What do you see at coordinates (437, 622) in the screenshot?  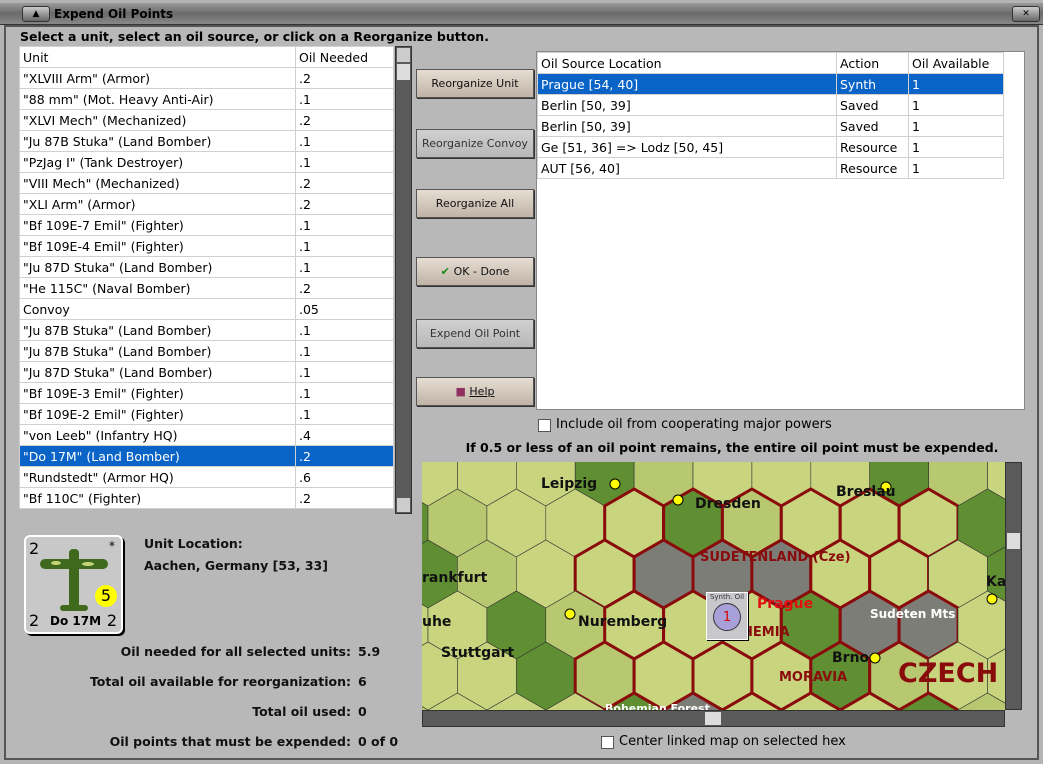 I see `map-label-karlsruhe: uhe` at bounding box center [437, 622].